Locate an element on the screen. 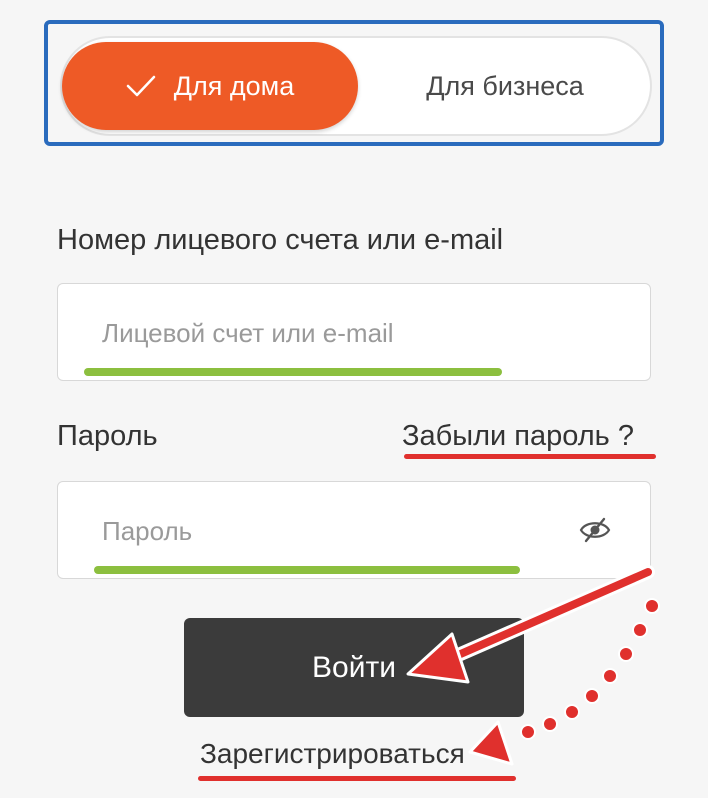  password-input is located at coordinates (332, 531).